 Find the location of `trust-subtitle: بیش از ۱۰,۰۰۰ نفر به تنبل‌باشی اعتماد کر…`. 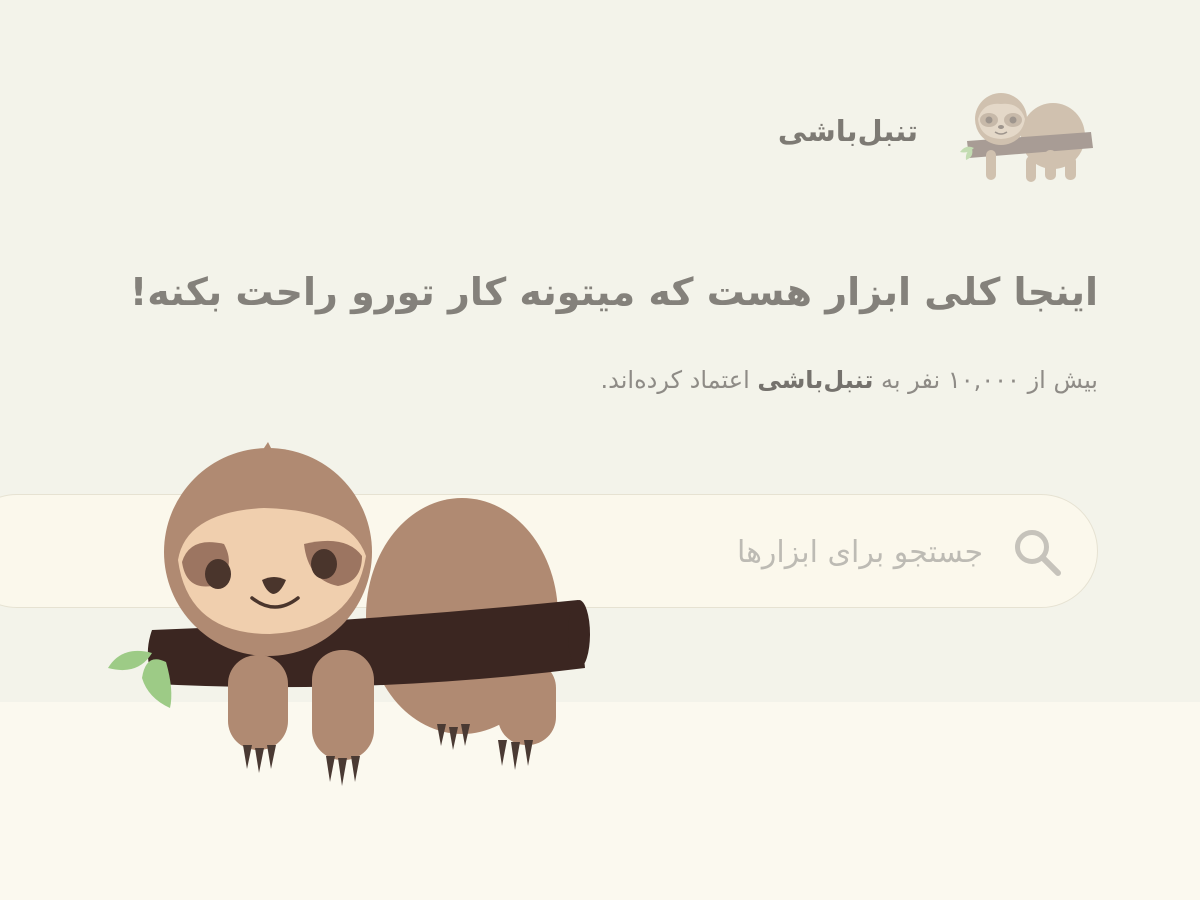

trust-subtitle: بیش از ۱۰,۰۰۰ نفر به تنبل‌باشی اعتماد کر… is located at coordinates (849, 380).